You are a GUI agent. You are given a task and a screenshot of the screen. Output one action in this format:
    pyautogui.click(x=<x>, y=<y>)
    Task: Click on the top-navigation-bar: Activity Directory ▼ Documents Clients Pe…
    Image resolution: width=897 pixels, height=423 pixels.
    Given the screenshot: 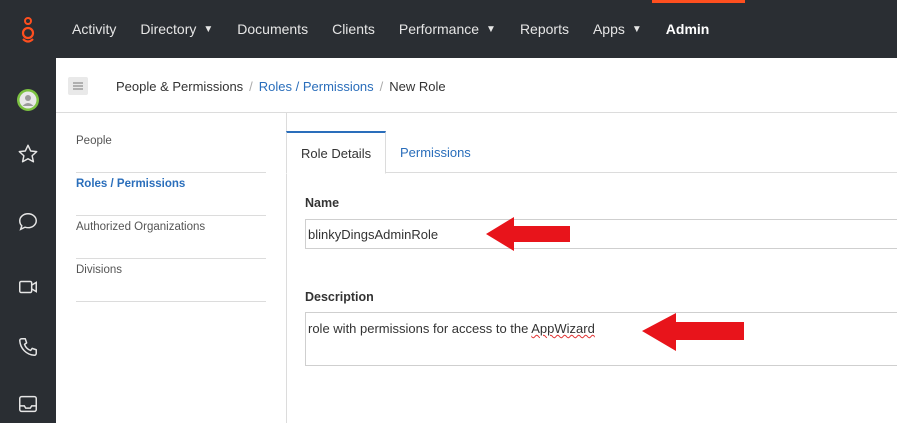 What is the action you would take?
    pyautogui.click(x=448, y=29)
    